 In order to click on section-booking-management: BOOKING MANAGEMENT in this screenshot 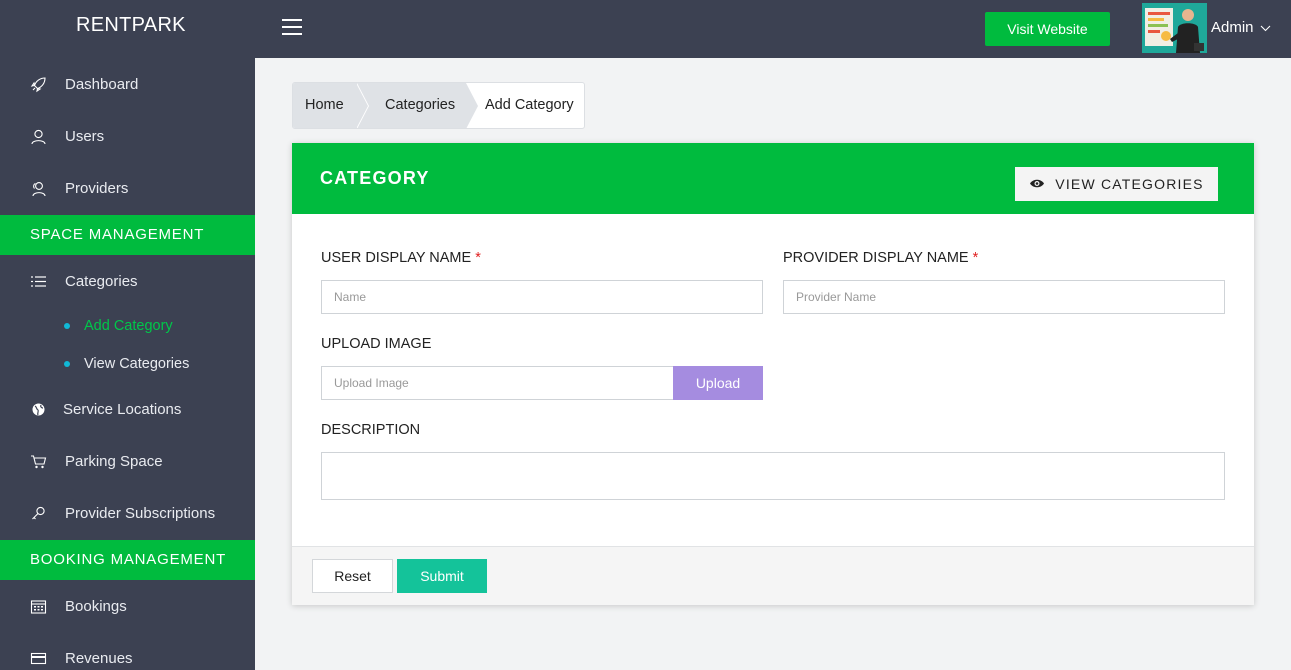, I will do `click(127, 560)`.